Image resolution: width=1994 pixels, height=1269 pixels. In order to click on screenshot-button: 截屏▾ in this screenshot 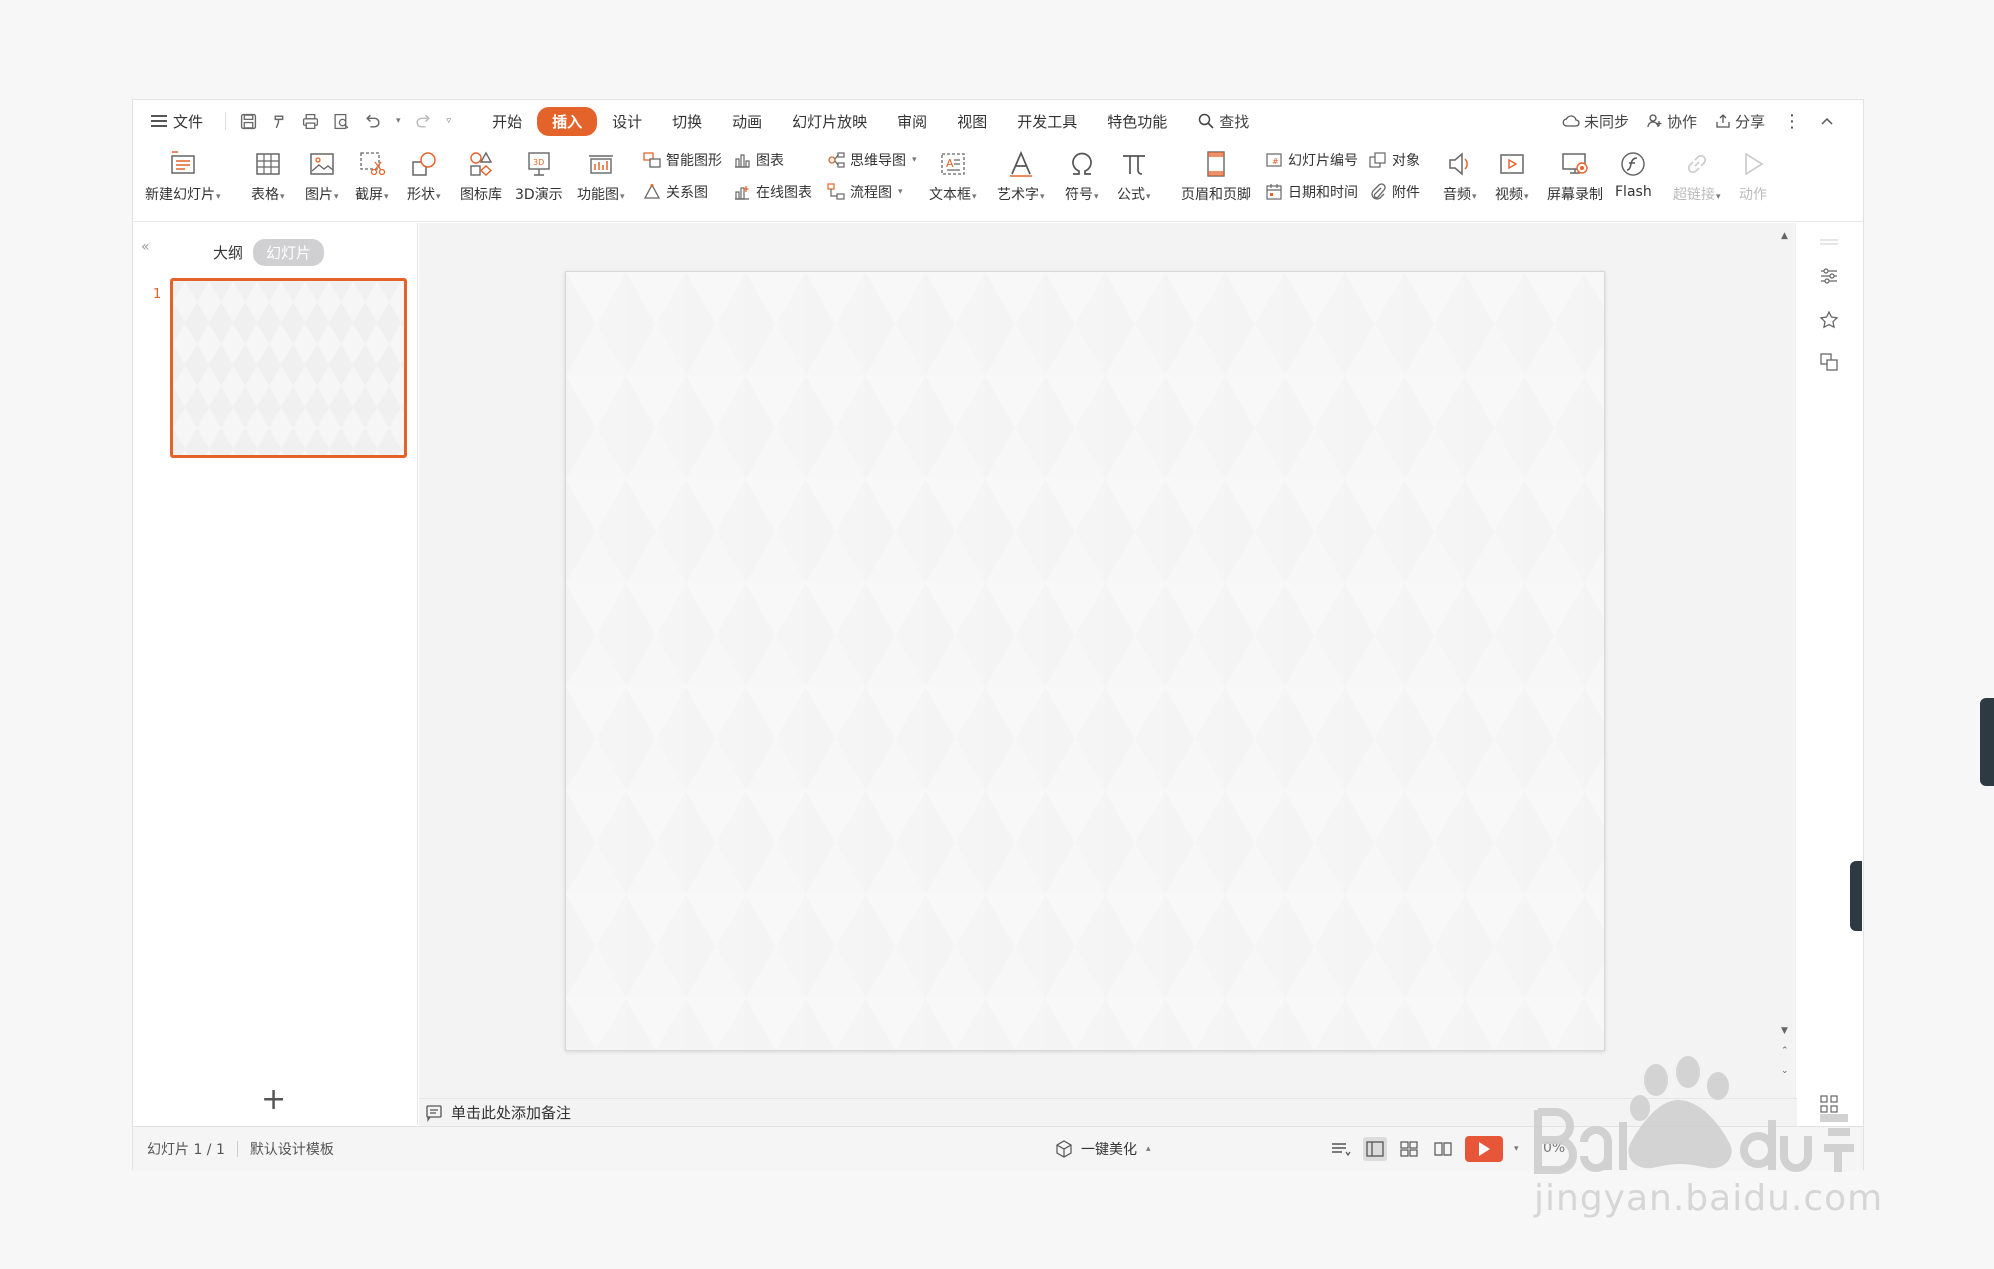, I will do `click(372, 176)`.